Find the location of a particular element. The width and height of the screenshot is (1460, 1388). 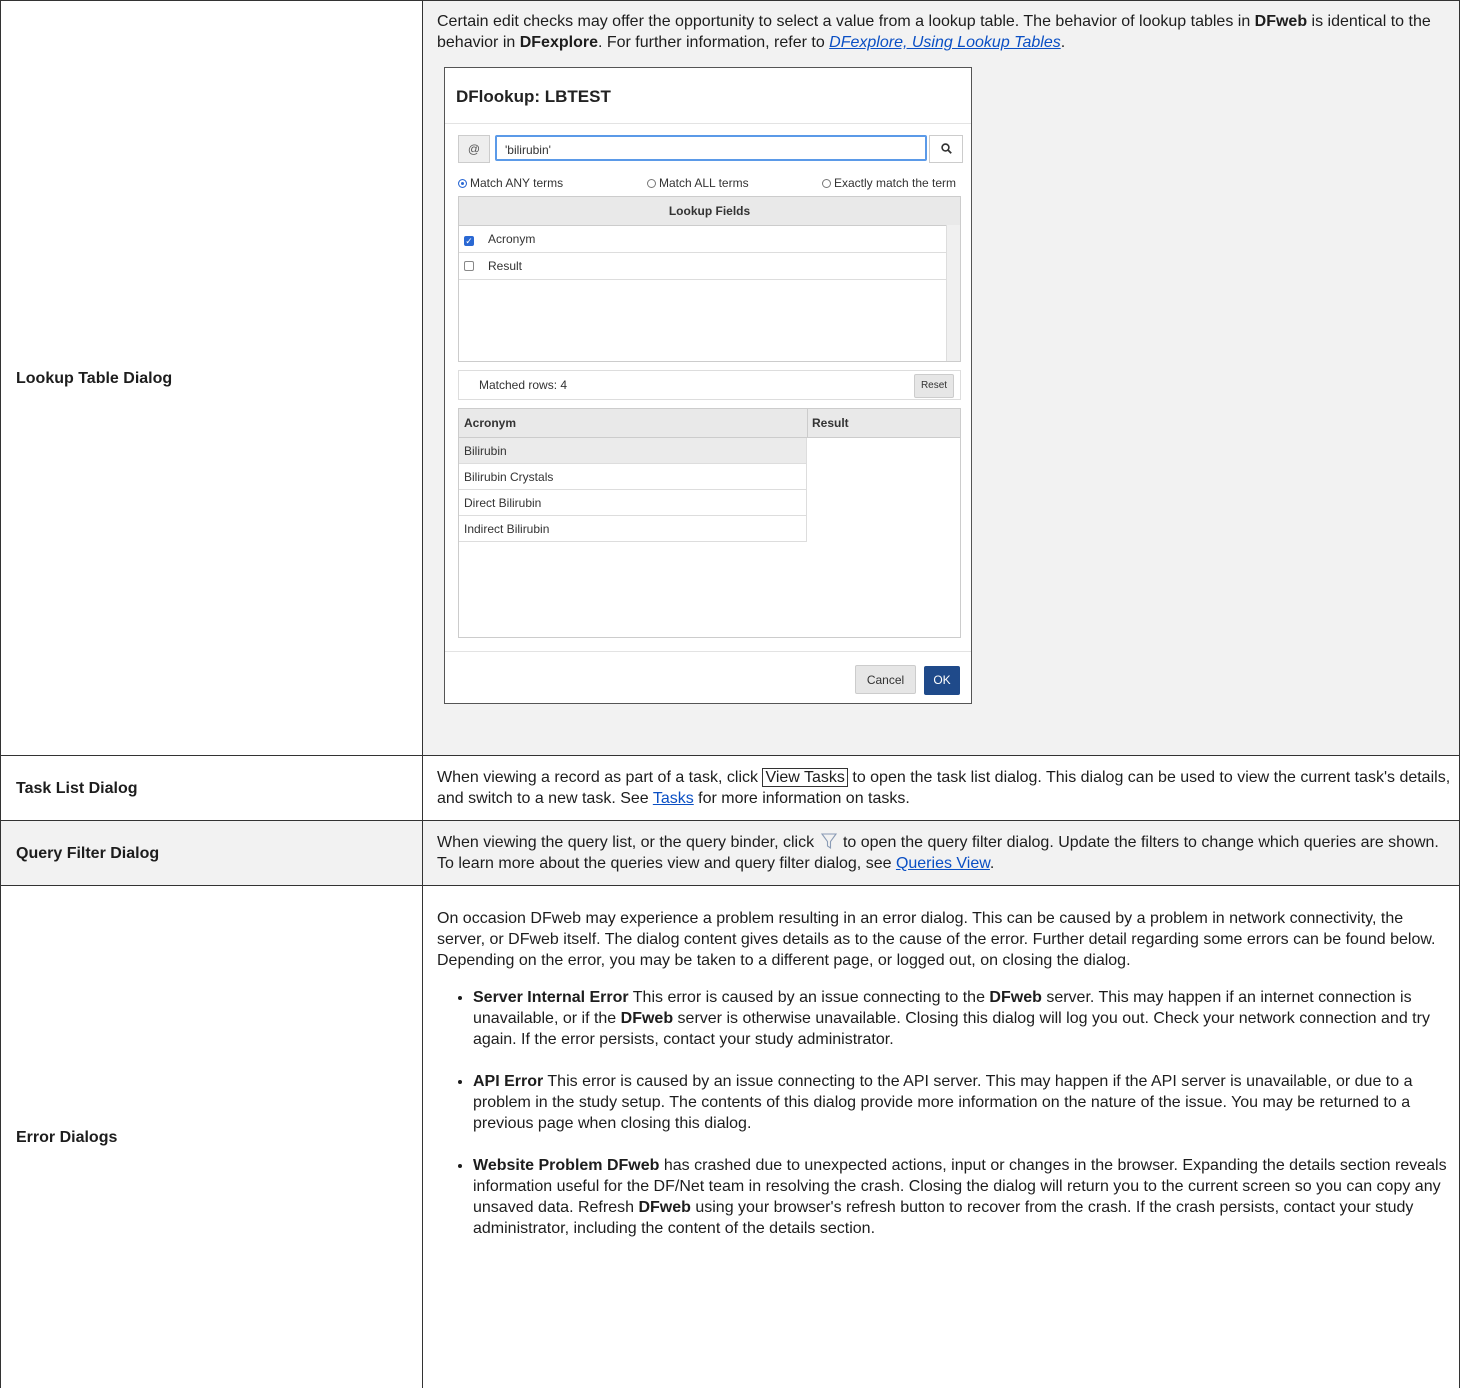

search-row: @ 'bilirubin' is located at coordinates (709, 149).